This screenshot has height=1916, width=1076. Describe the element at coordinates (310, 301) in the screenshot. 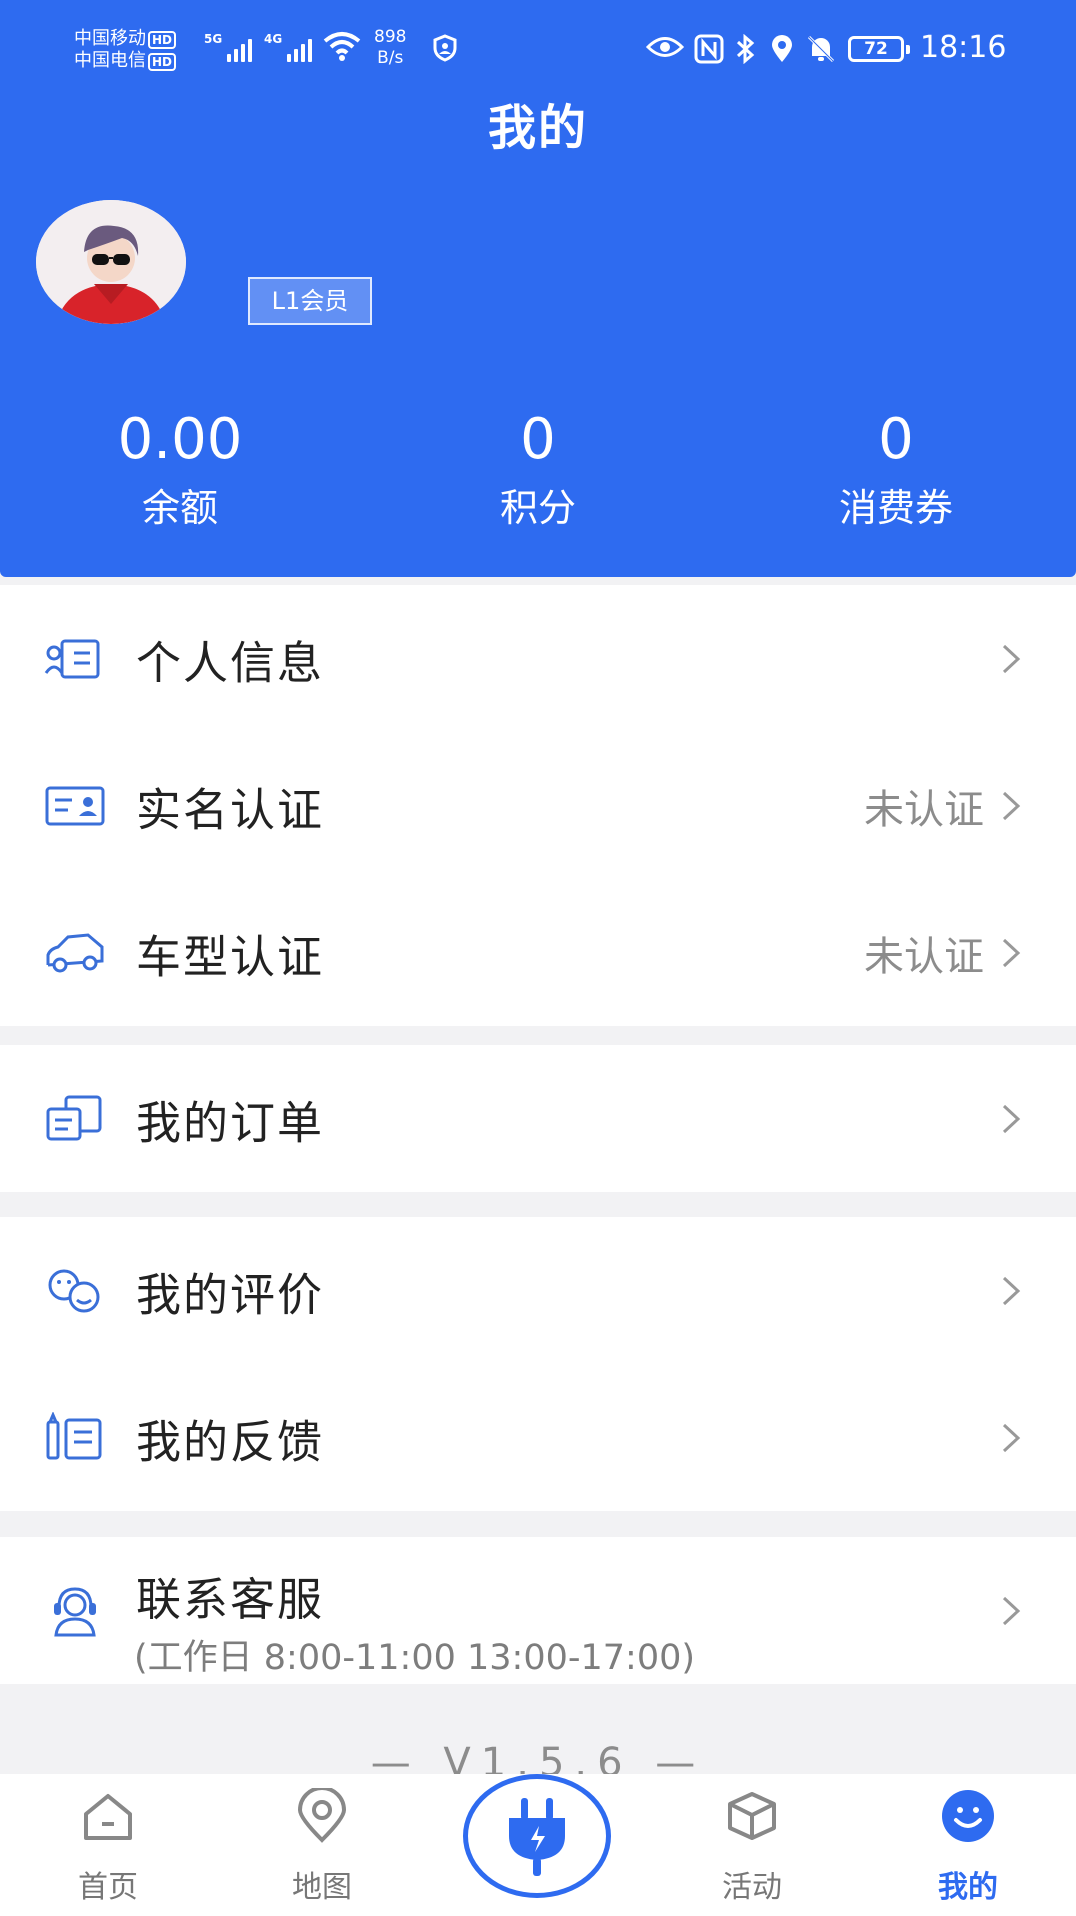

I see `member-level-badge: L1会员` at that location.